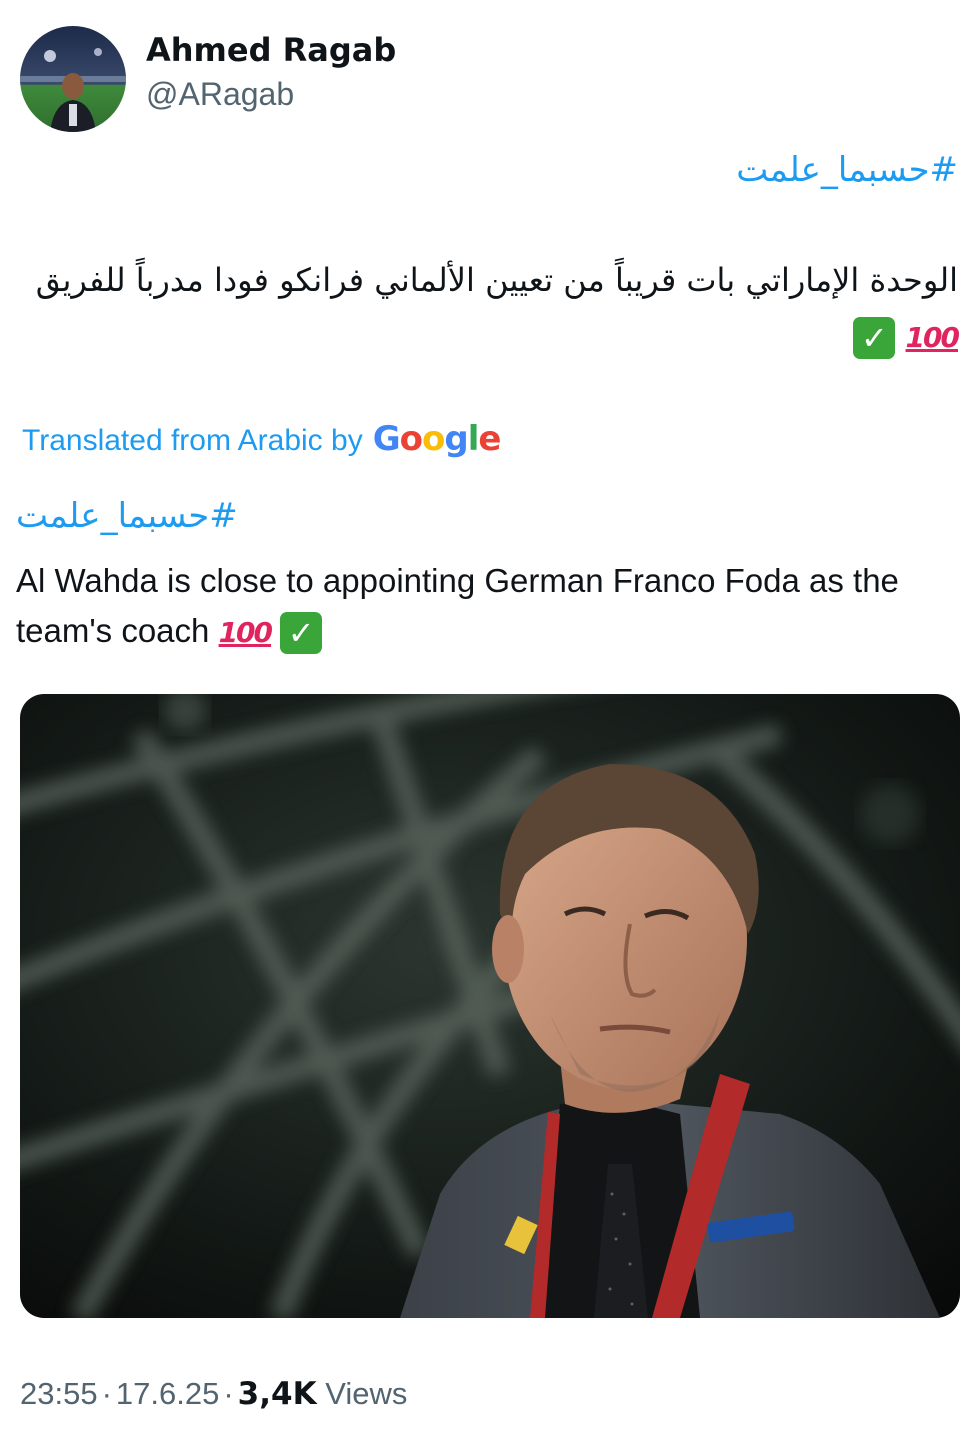  I want to click on tweet-header: Ahmed Ragab @ARagab, so click(208, 79).